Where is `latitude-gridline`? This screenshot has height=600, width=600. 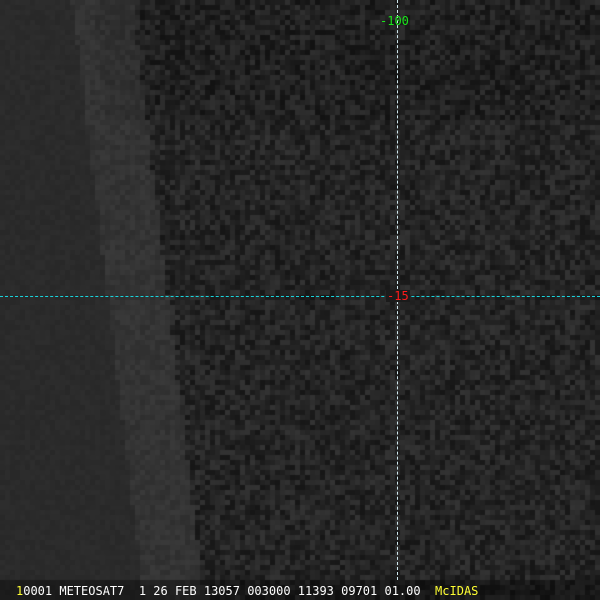
latitude-gridline is located at coordinates (300, 296).